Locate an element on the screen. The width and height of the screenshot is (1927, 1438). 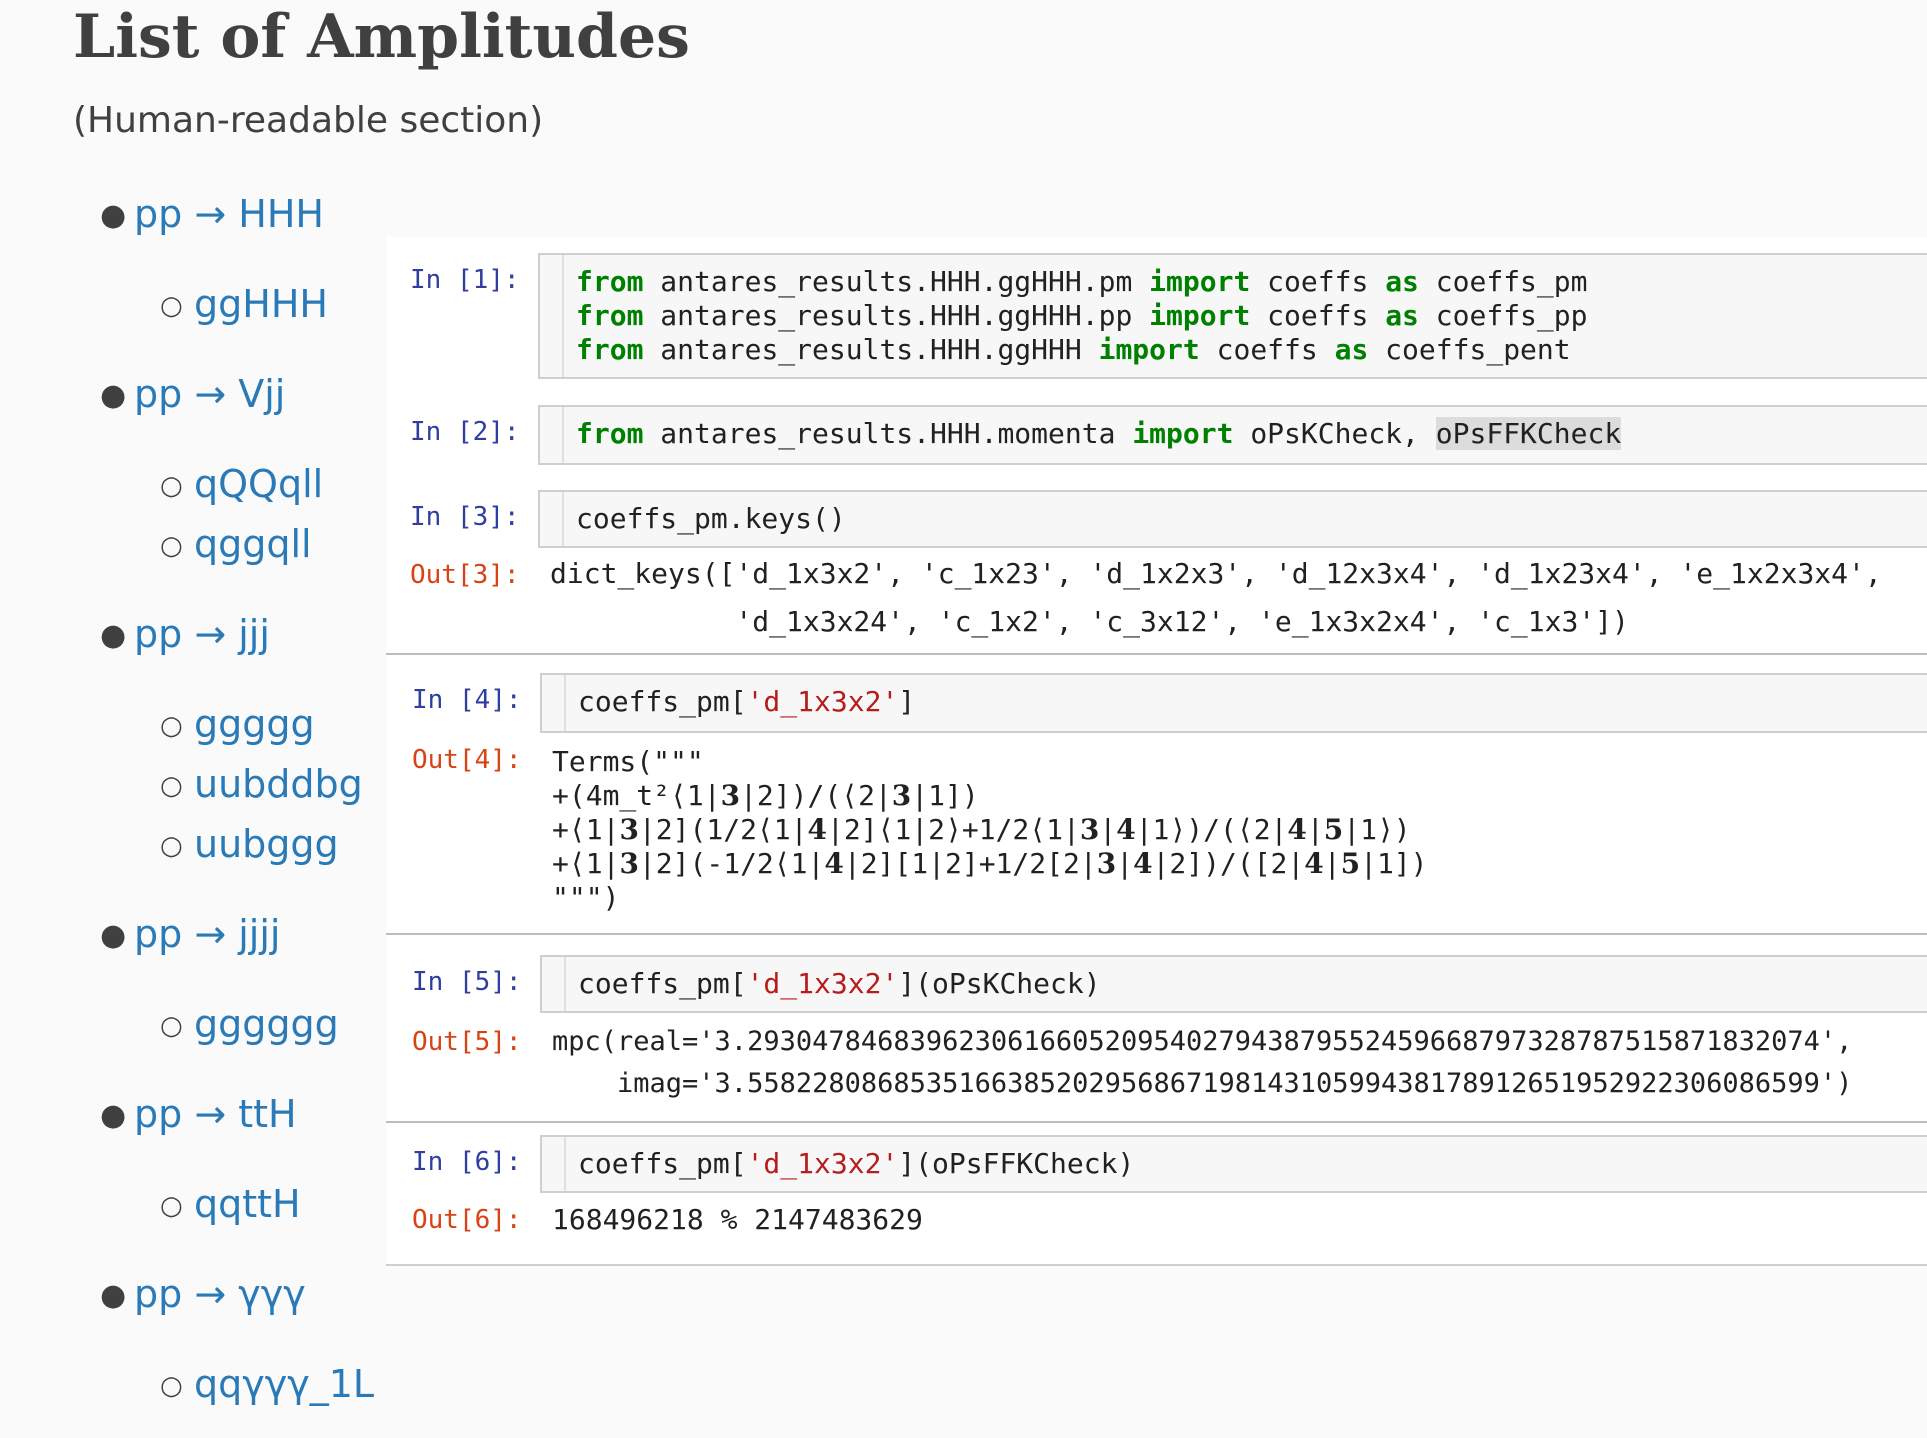
nav-item-pp-jjjj: ● pp → jjjj is located at coordinates (190, 935).